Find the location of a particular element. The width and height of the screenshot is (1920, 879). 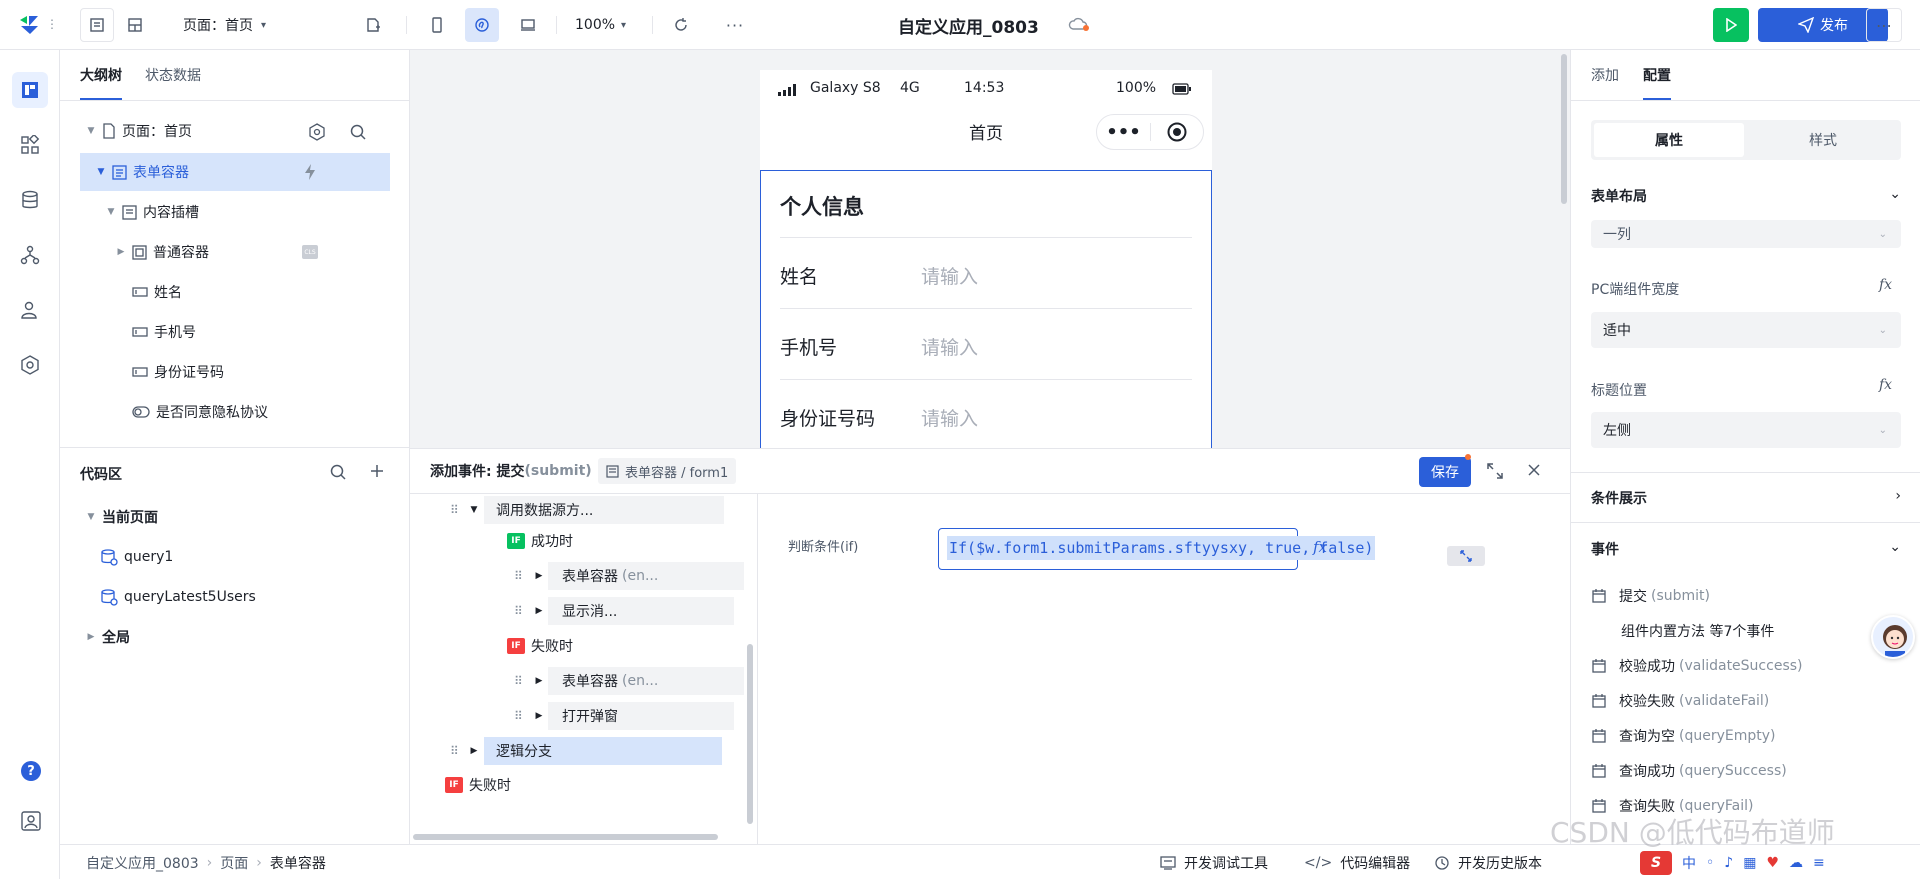

ime-lang-icon: 中 is located at coordinates (1689, 863).